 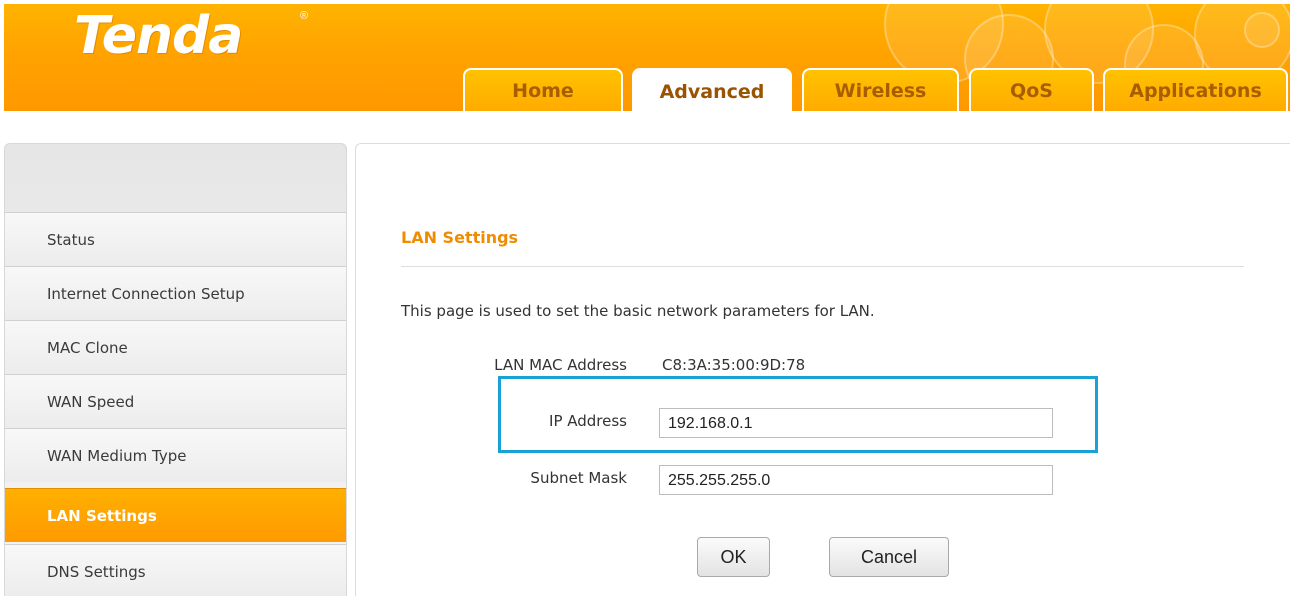 I want to click on sidebar-item-status: Status, so click(x=175, y=239).